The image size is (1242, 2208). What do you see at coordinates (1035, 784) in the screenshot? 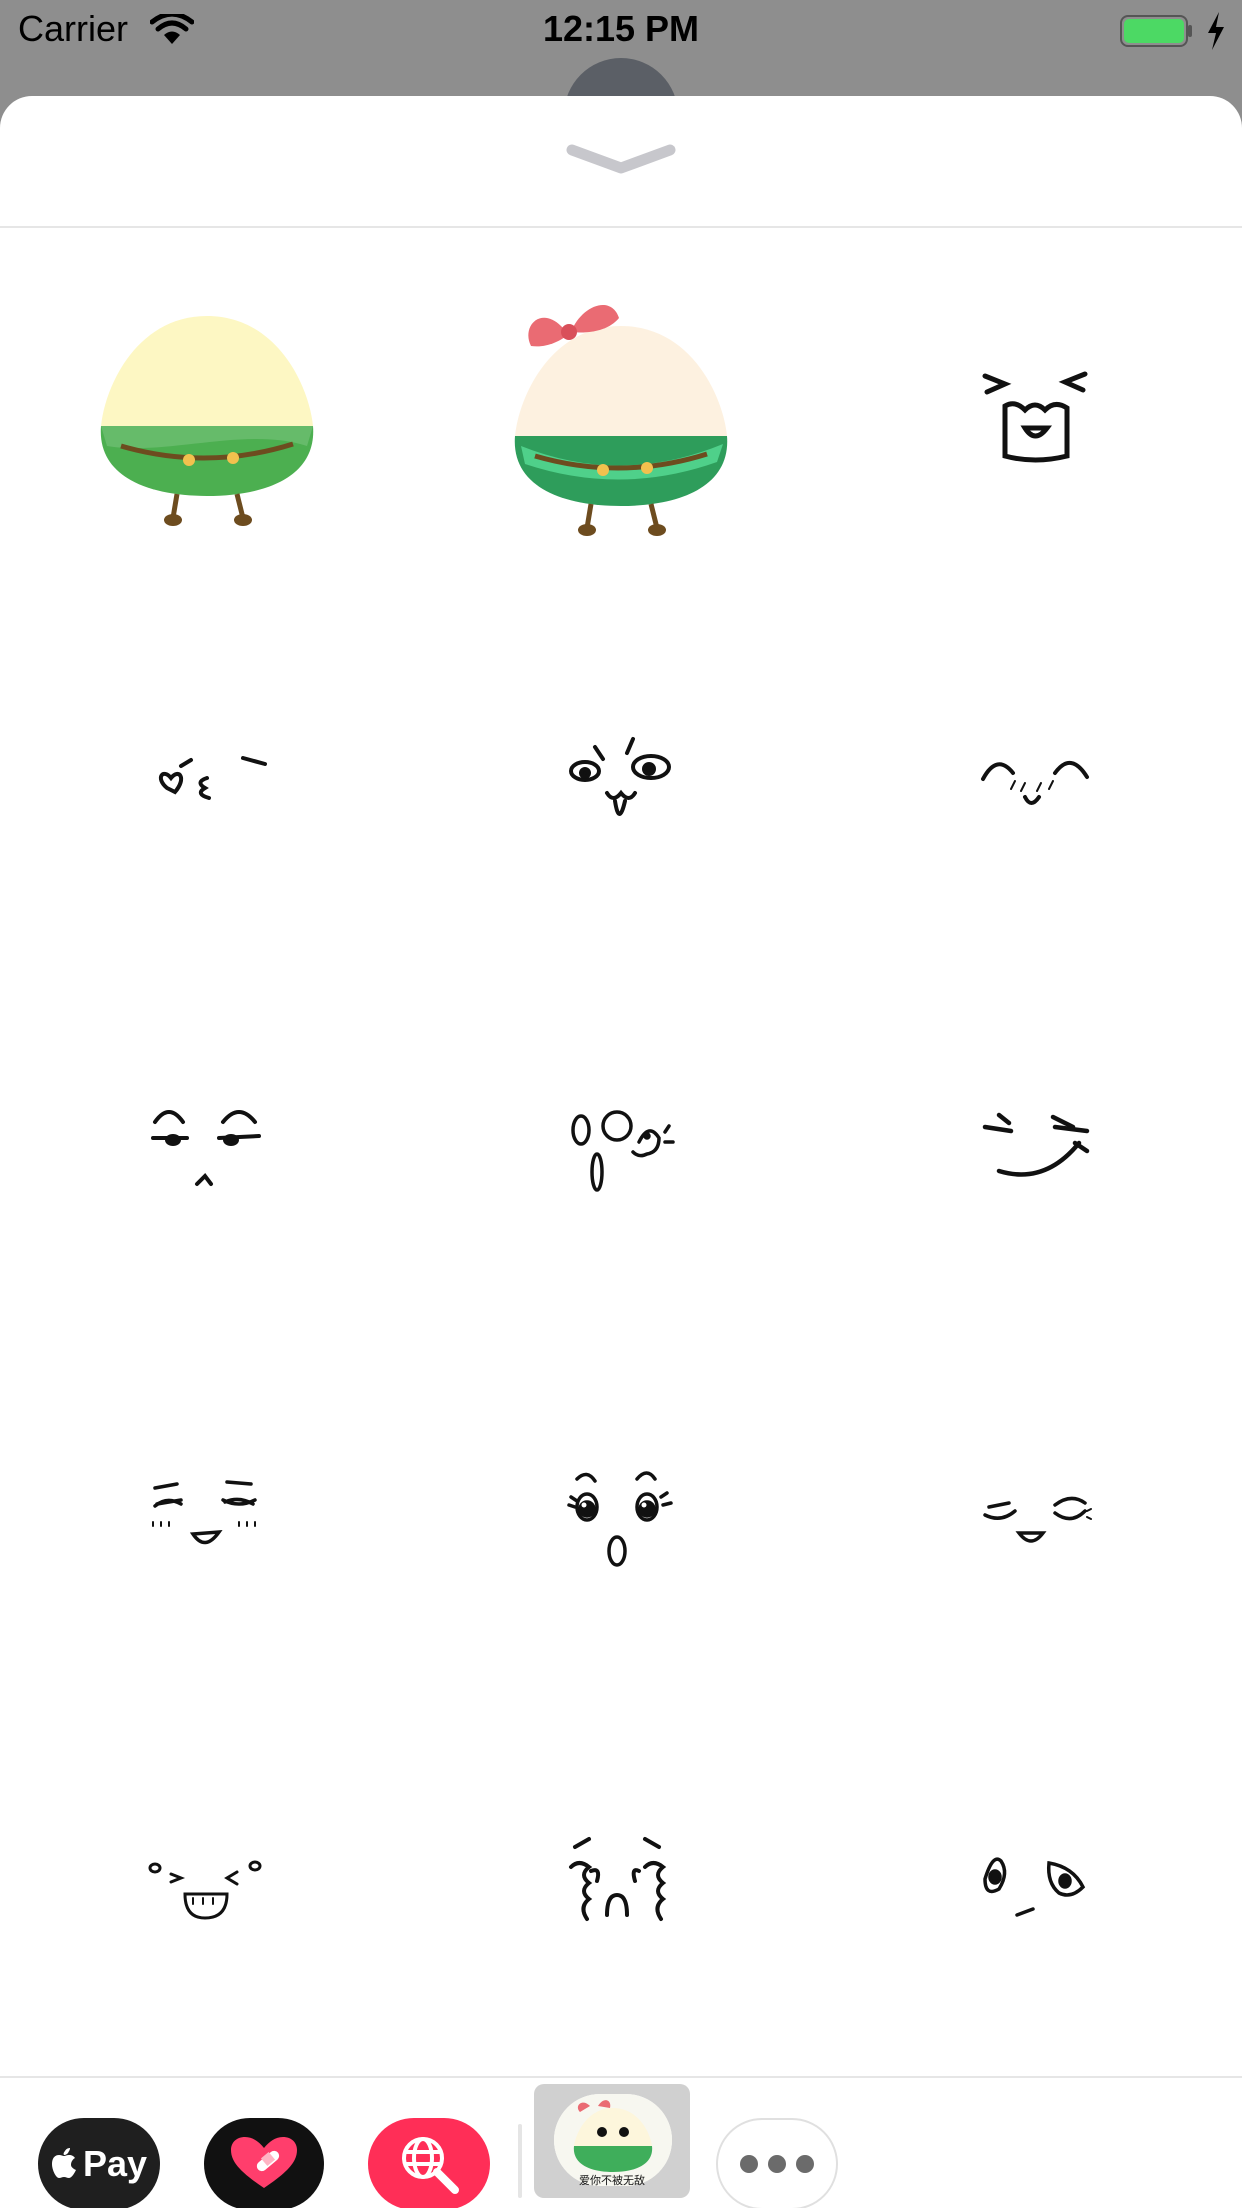
I see `blushing-closed-eyes-face-sticker` at bounding box center [1035, 784].